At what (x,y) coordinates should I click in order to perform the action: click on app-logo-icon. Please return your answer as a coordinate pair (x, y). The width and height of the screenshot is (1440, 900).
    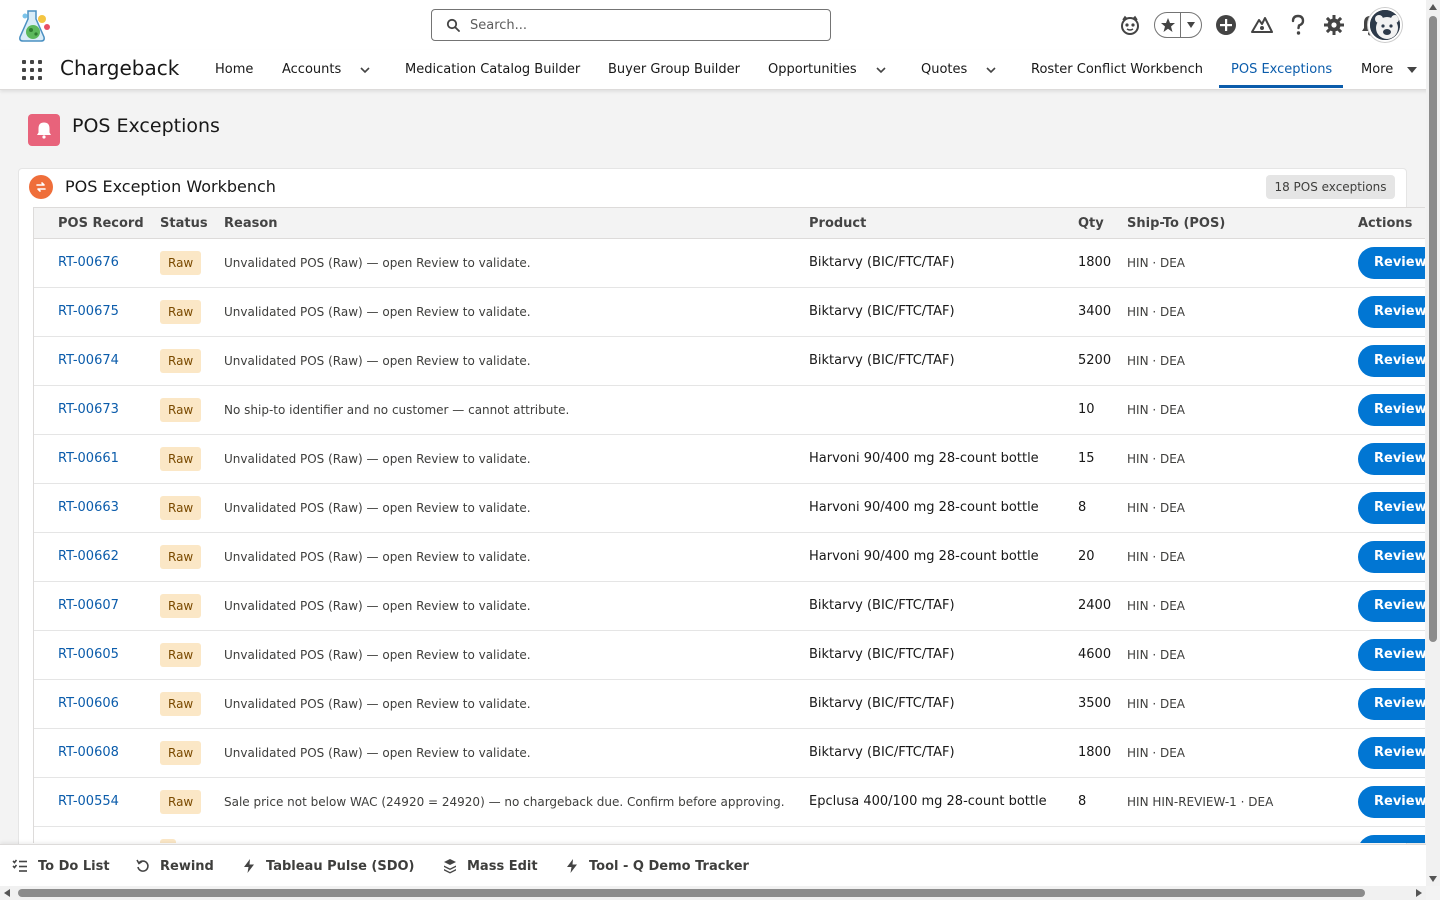
    Looking at the image, I should click on (36, 26).